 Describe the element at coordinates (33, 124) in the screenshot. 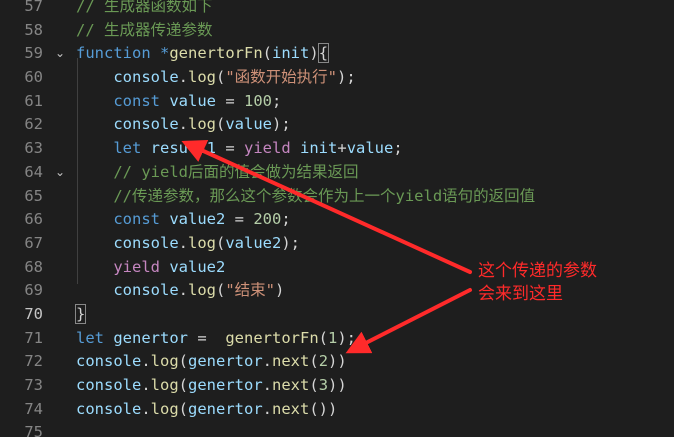

I see `line-number: 62` at that location.